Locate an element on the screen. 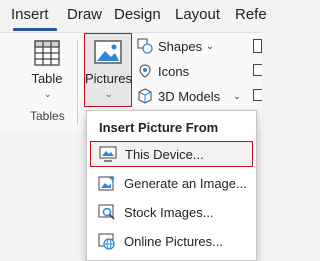 The height and width of the screenshot is (261, 320). icons-icon is located at coordinates (145, 71).